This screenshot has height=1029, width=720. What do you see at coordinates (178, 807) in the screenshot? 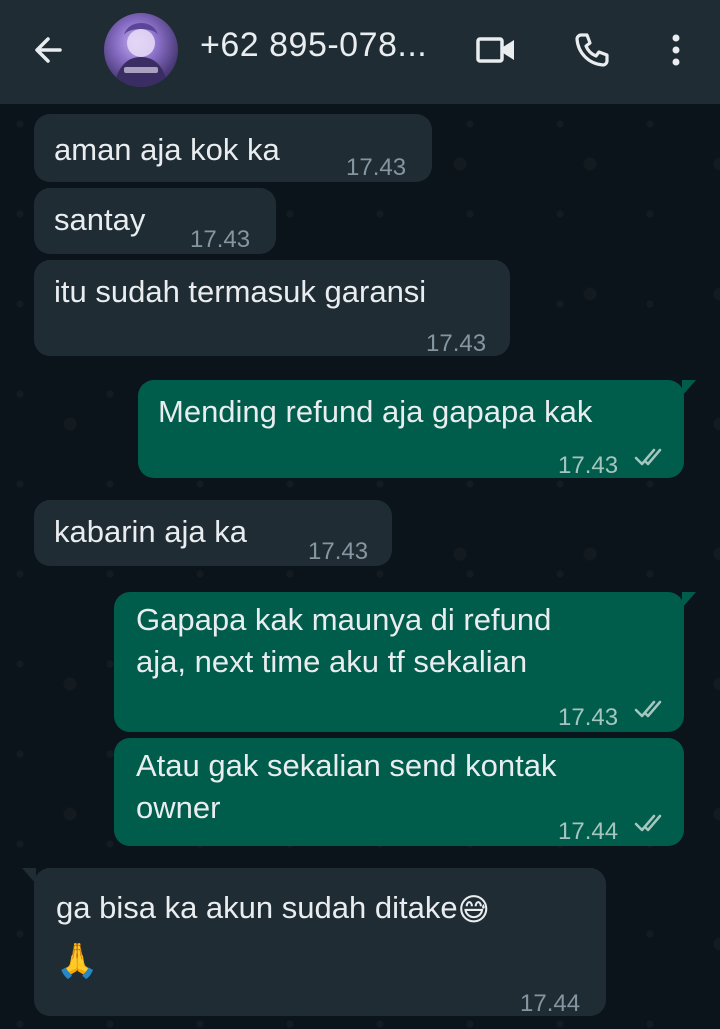
I see `message-text-line: owner` at bounding box center [178, 807].